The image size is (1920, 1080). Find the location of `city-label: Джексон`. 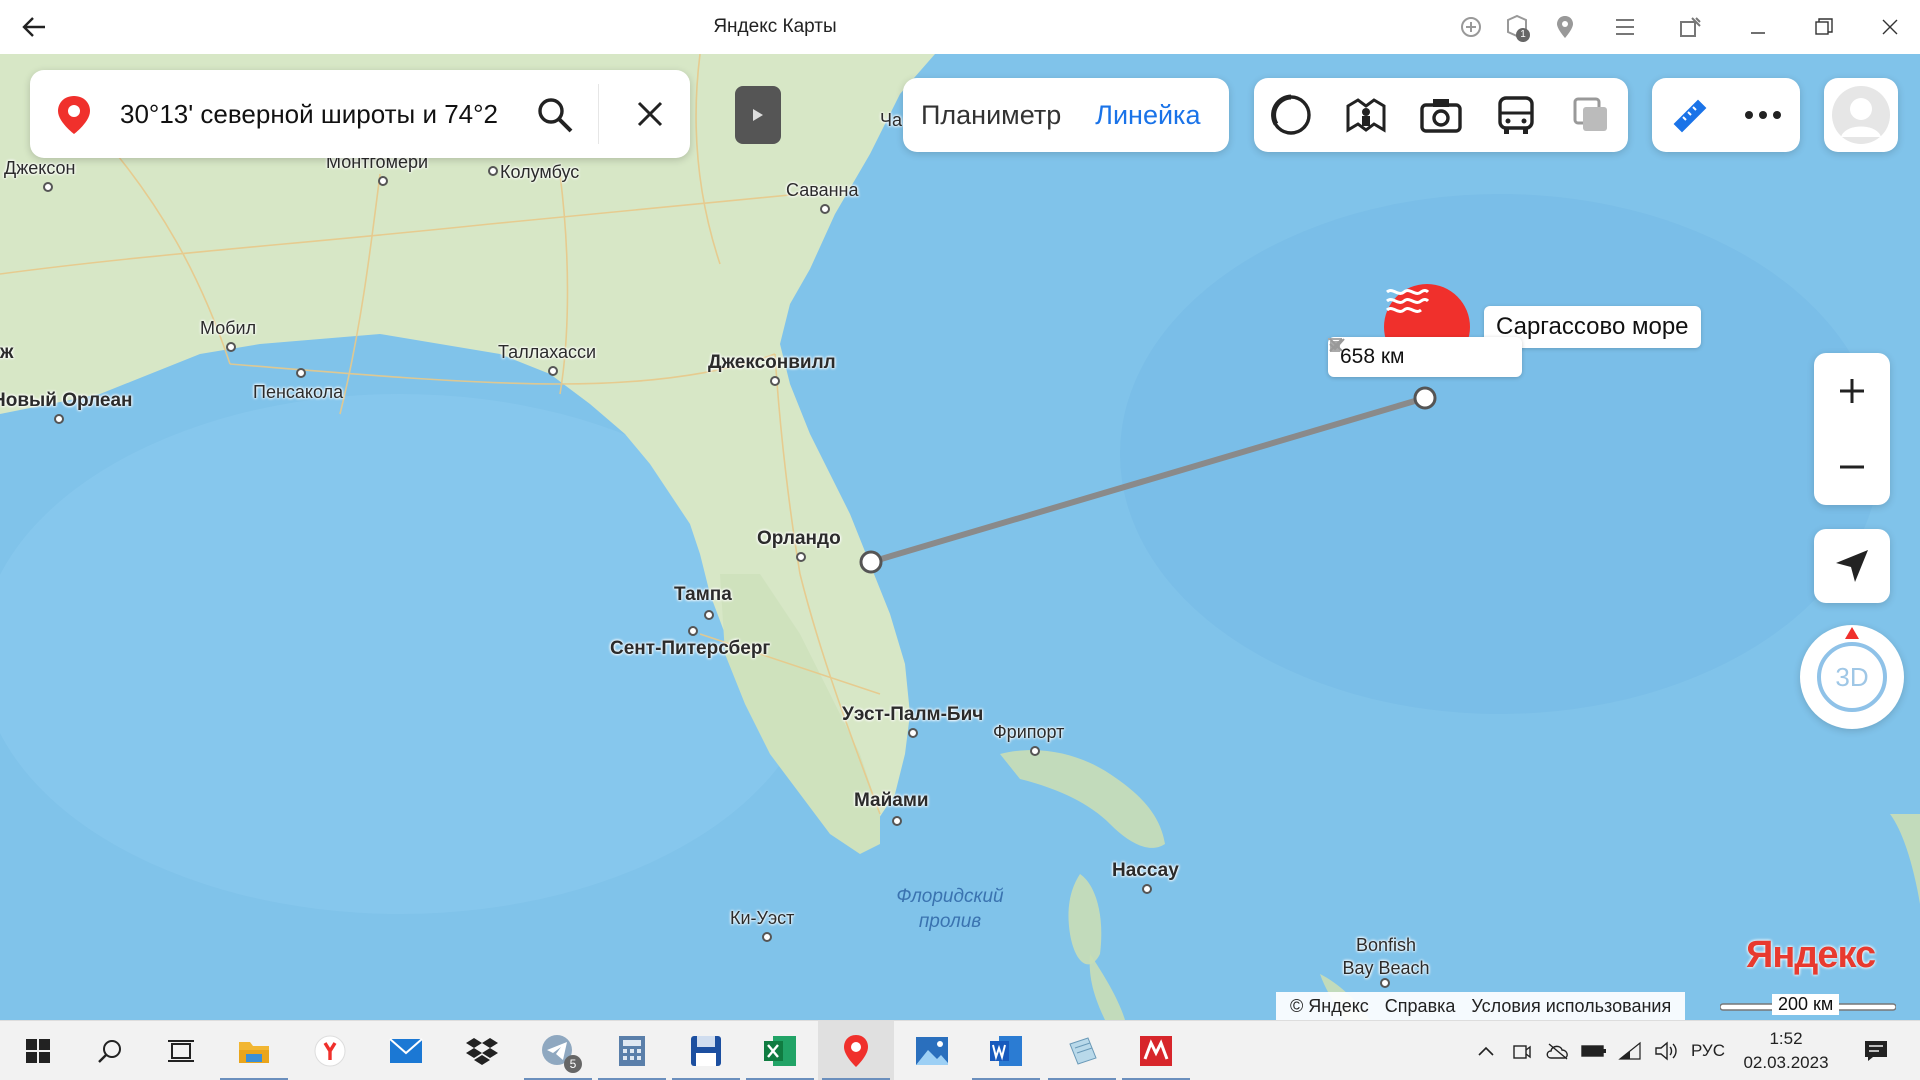

city-label: Джексон is located at coordinates (40, 168).